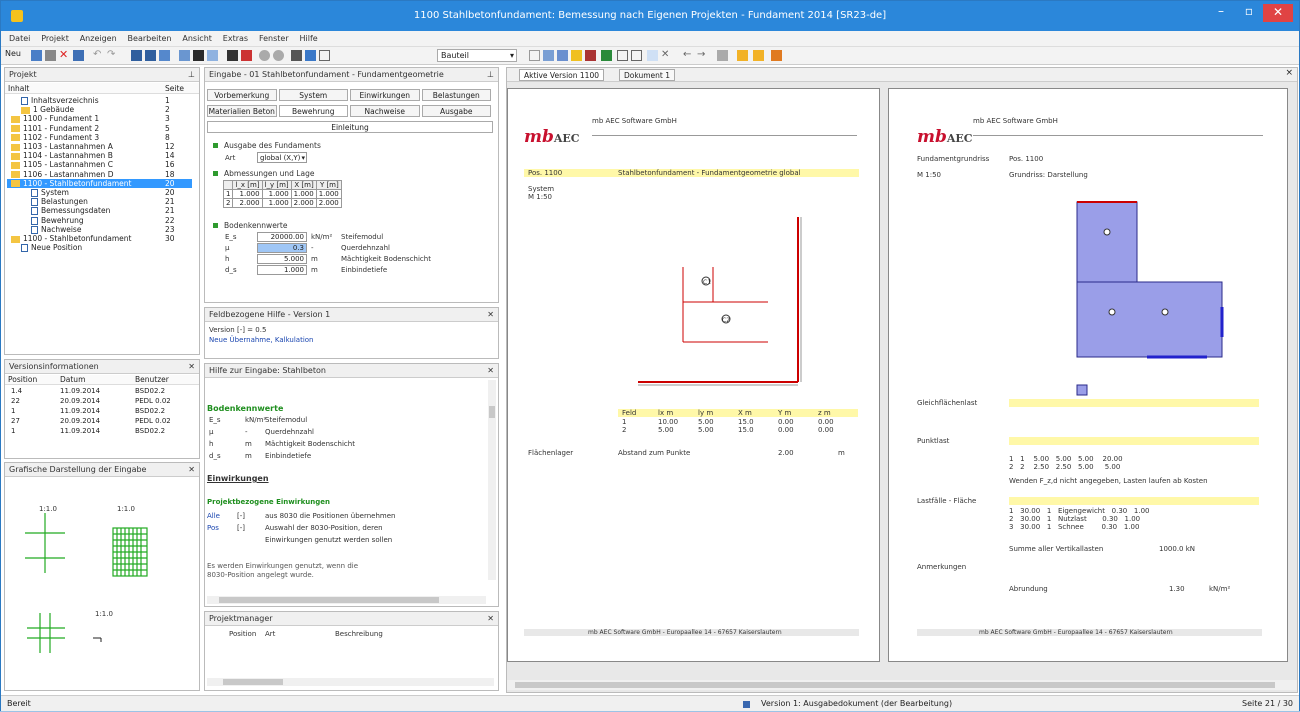 This screenshot has width=1300, height=712. What do you see at coordinates (50, 55) in the screenshot?
I see `print-icon` at bounding box center [50, 55].